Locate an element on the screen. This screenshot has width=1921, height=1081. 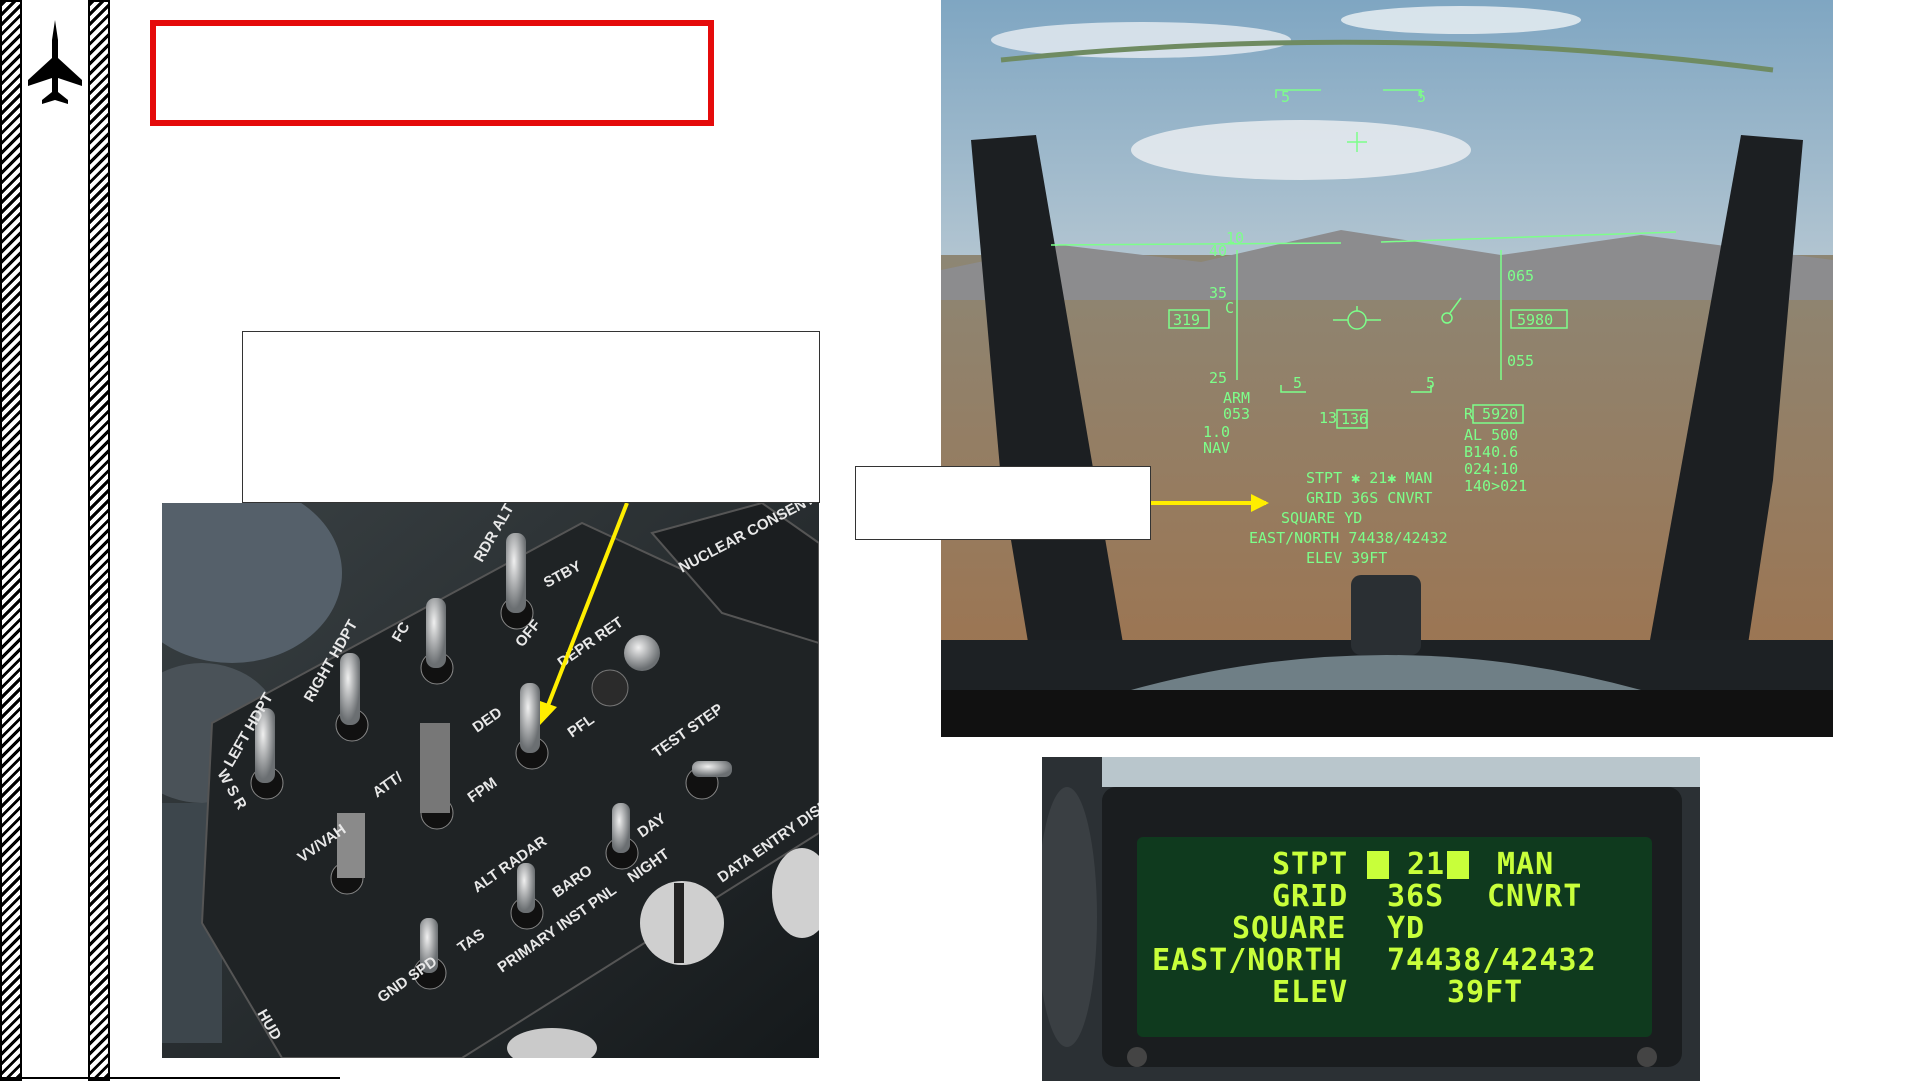
callout-box-panel is located at coordinates (531, 417).